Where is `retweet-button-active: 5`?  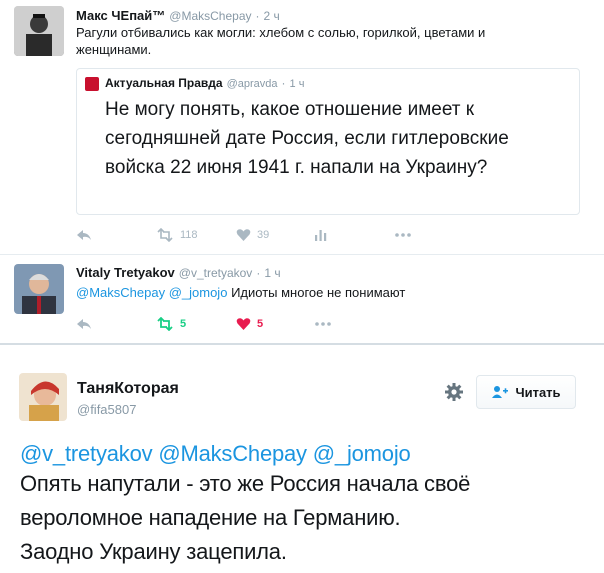
retweet-button-active: 5 is located at coordinates (171, 324).